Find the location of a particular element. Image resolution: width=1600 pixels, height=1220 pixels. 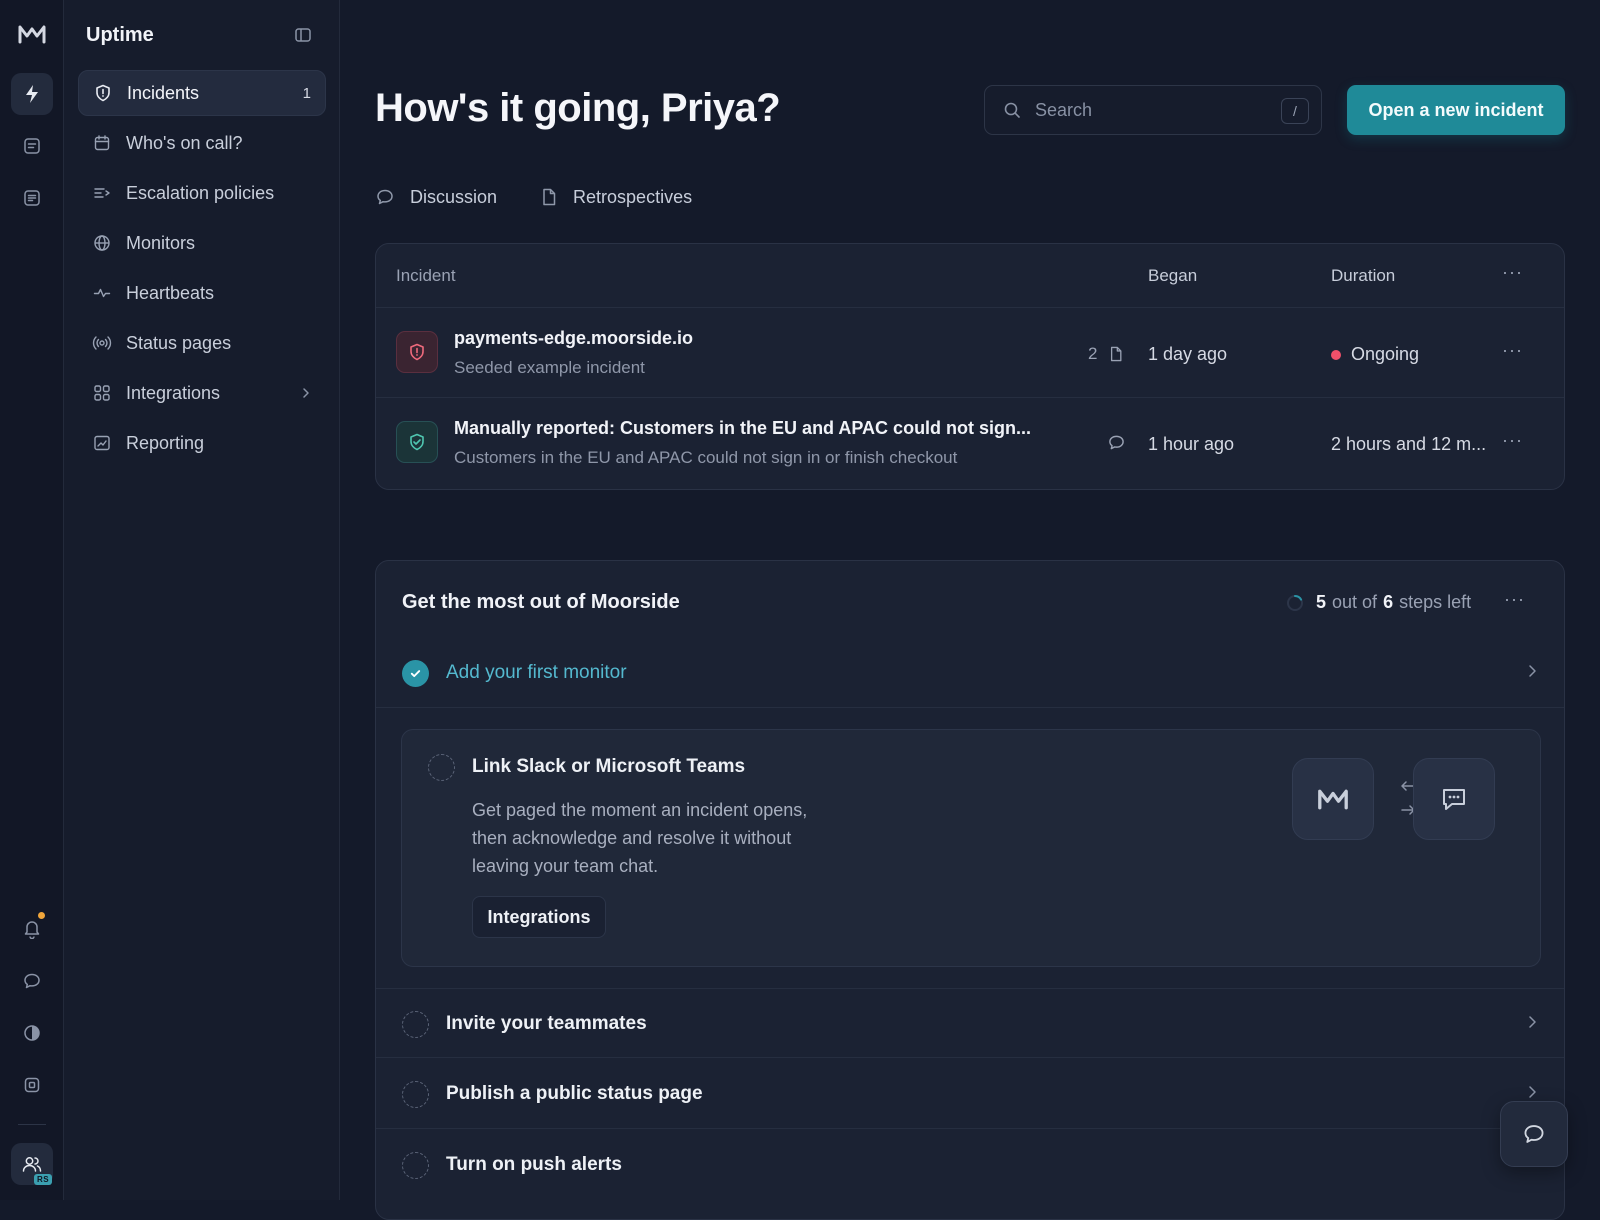

step-label: Publish a public status page is located at coordinates (574, 1093).